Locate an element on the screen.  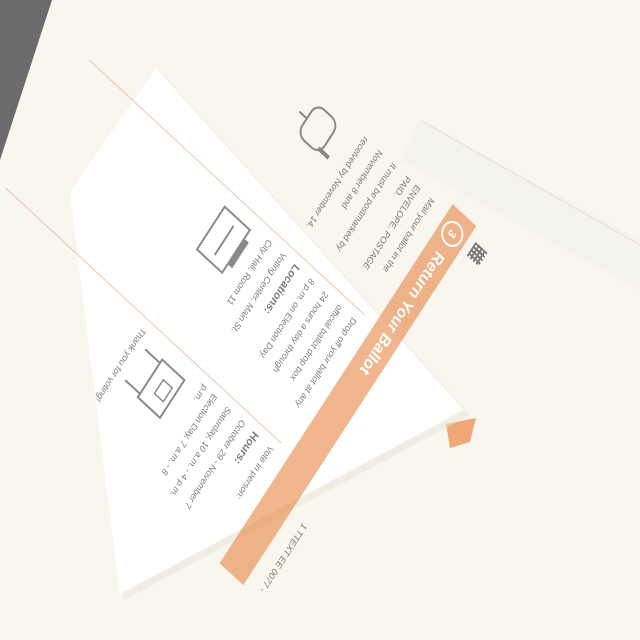
qr-code is located at coordinates (477, 254).